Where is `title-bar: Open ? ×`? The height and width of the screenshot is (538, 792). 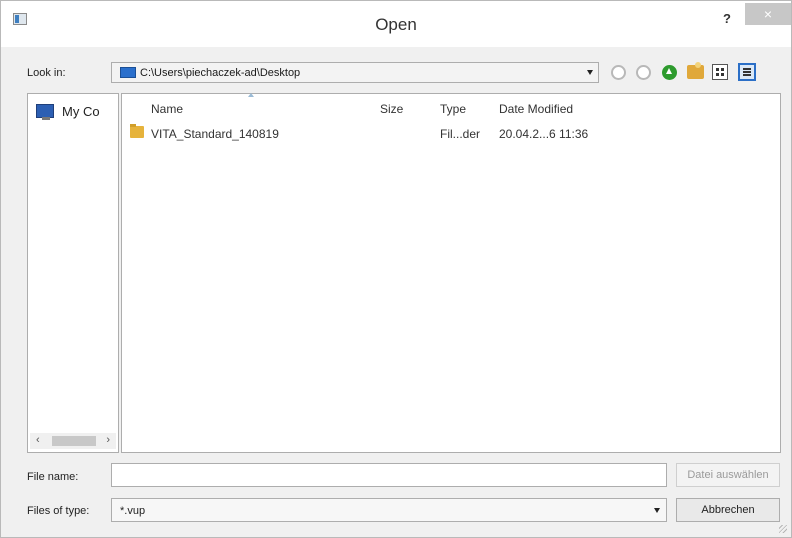
title-bar: Open ? × is located at coordinates (396, 24).